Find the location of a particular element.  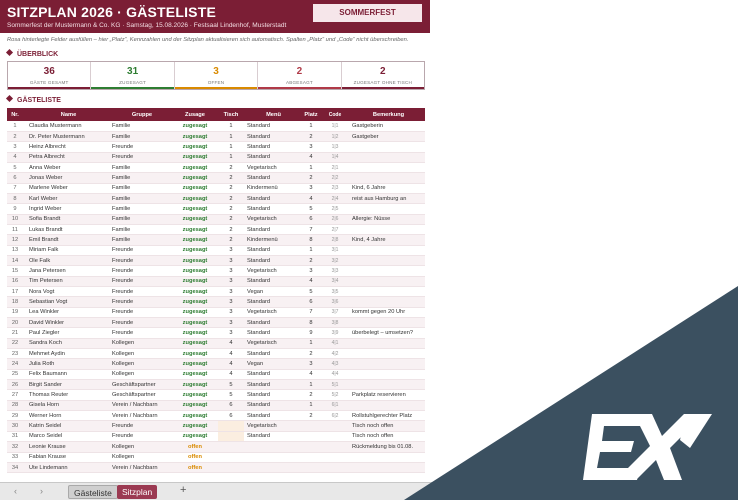

table-cell: Verein / Nachbarn is located at coordinates (140, 468).